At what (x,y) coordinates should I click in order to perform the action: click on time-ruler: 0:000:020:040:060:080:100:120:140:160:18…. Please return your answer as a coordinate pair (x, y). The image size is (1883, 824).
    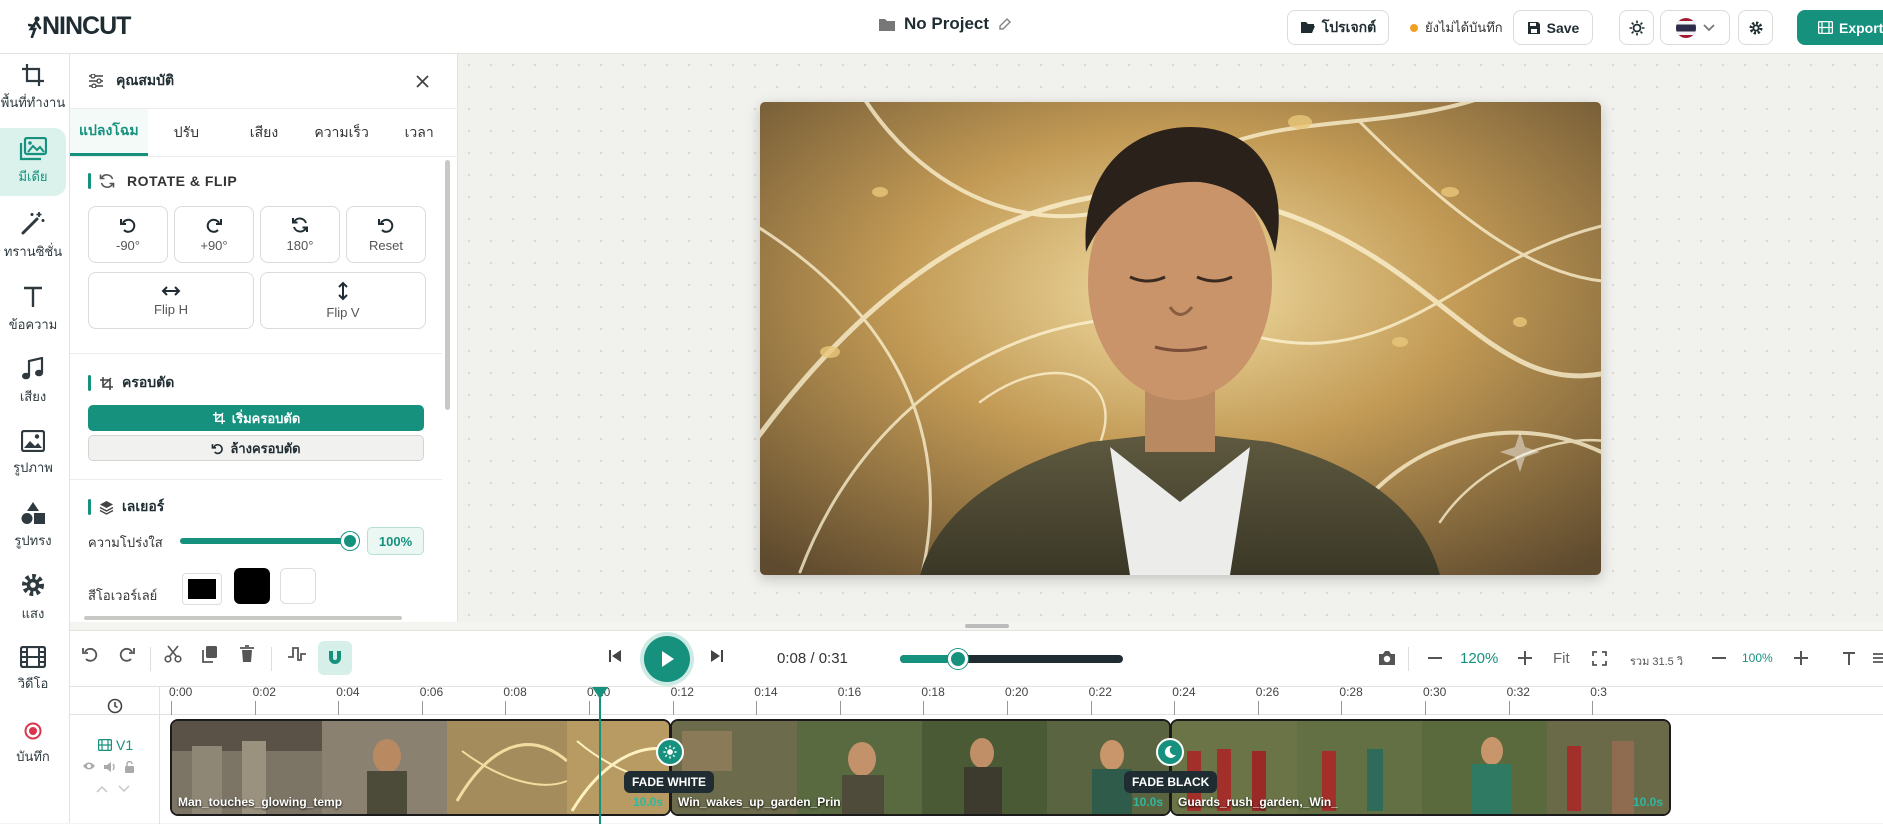
    Looking at the image, I should click on (1021, 700).